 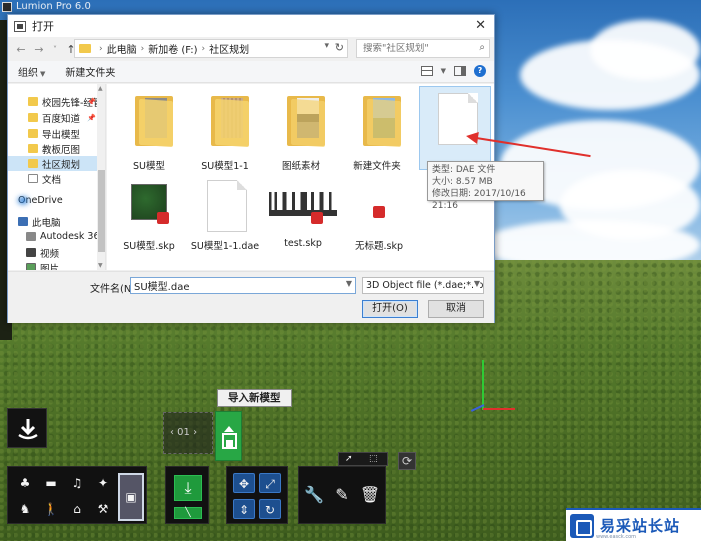 What do you see at coordinates (53, 221) in the screenshot?
I see `nav-item-this-pc: 此电脑` at bounding box center [53, 221].